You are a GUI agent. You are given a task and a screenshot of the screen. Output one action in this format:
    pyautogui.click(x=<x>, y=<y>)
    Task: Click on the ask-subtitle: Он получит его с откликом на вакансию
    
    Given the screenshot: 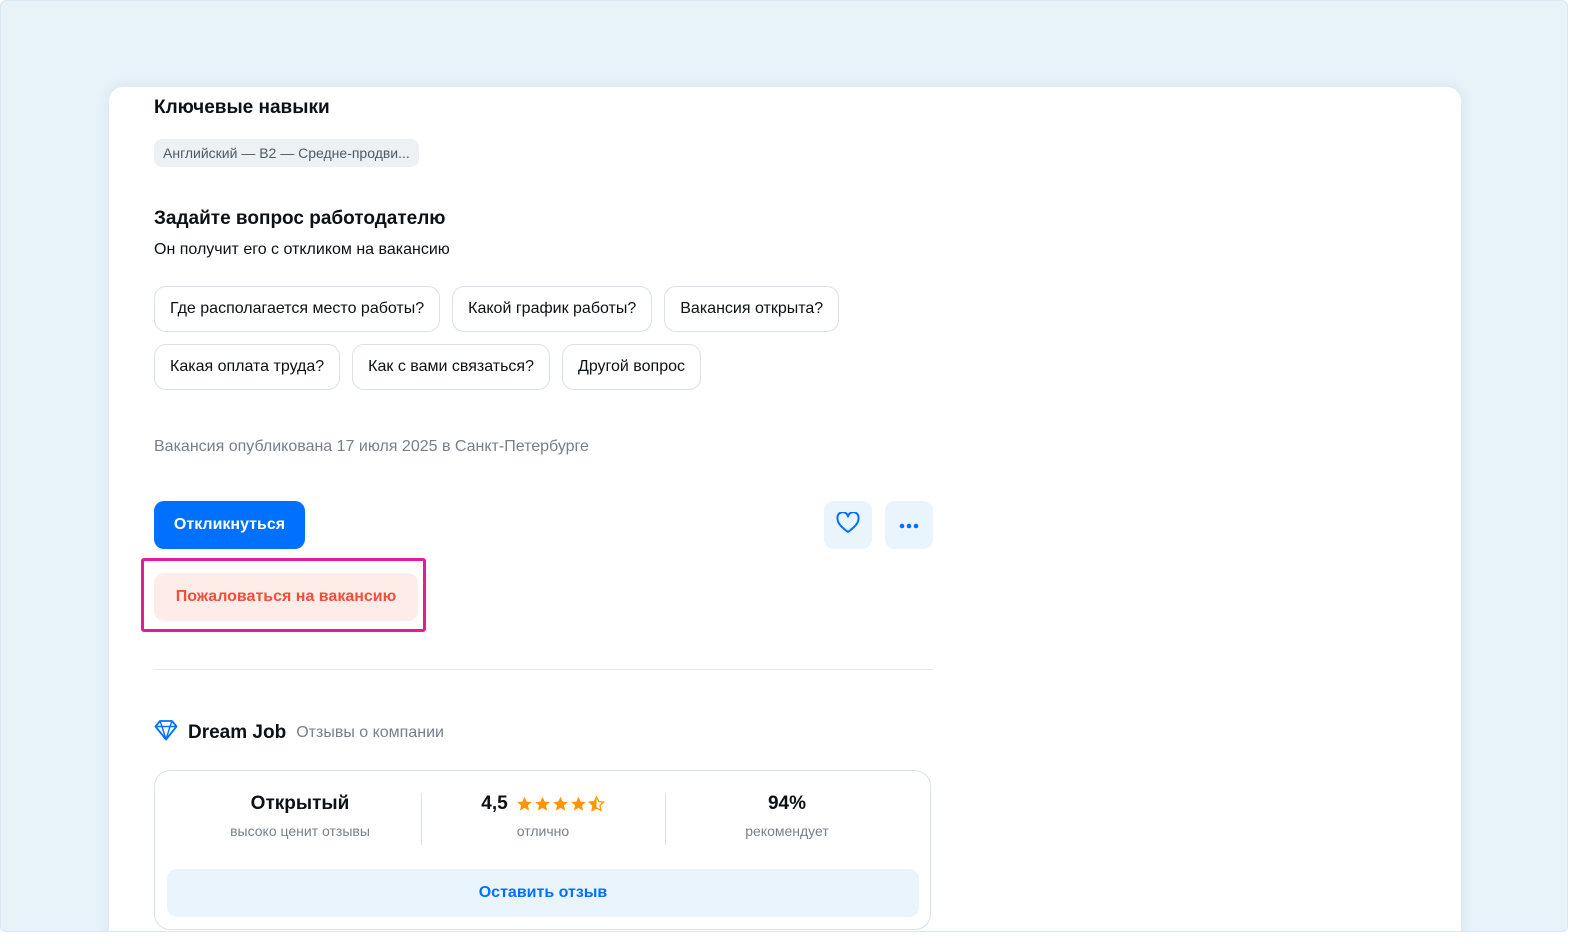 What is the action you would take?
    pyautogui.click(x=302, y=249)
    